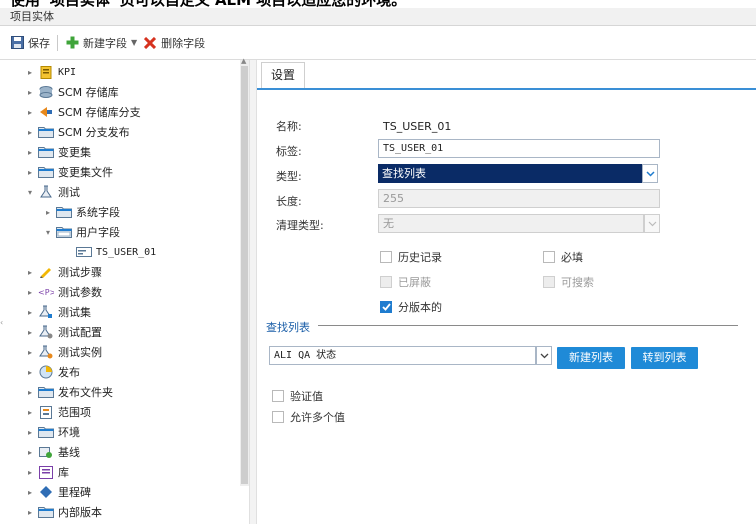 The image size is (756, 524). Describe the element at coordinates (253, 292) in the screenshot. I see `pane-splitter` at that location.